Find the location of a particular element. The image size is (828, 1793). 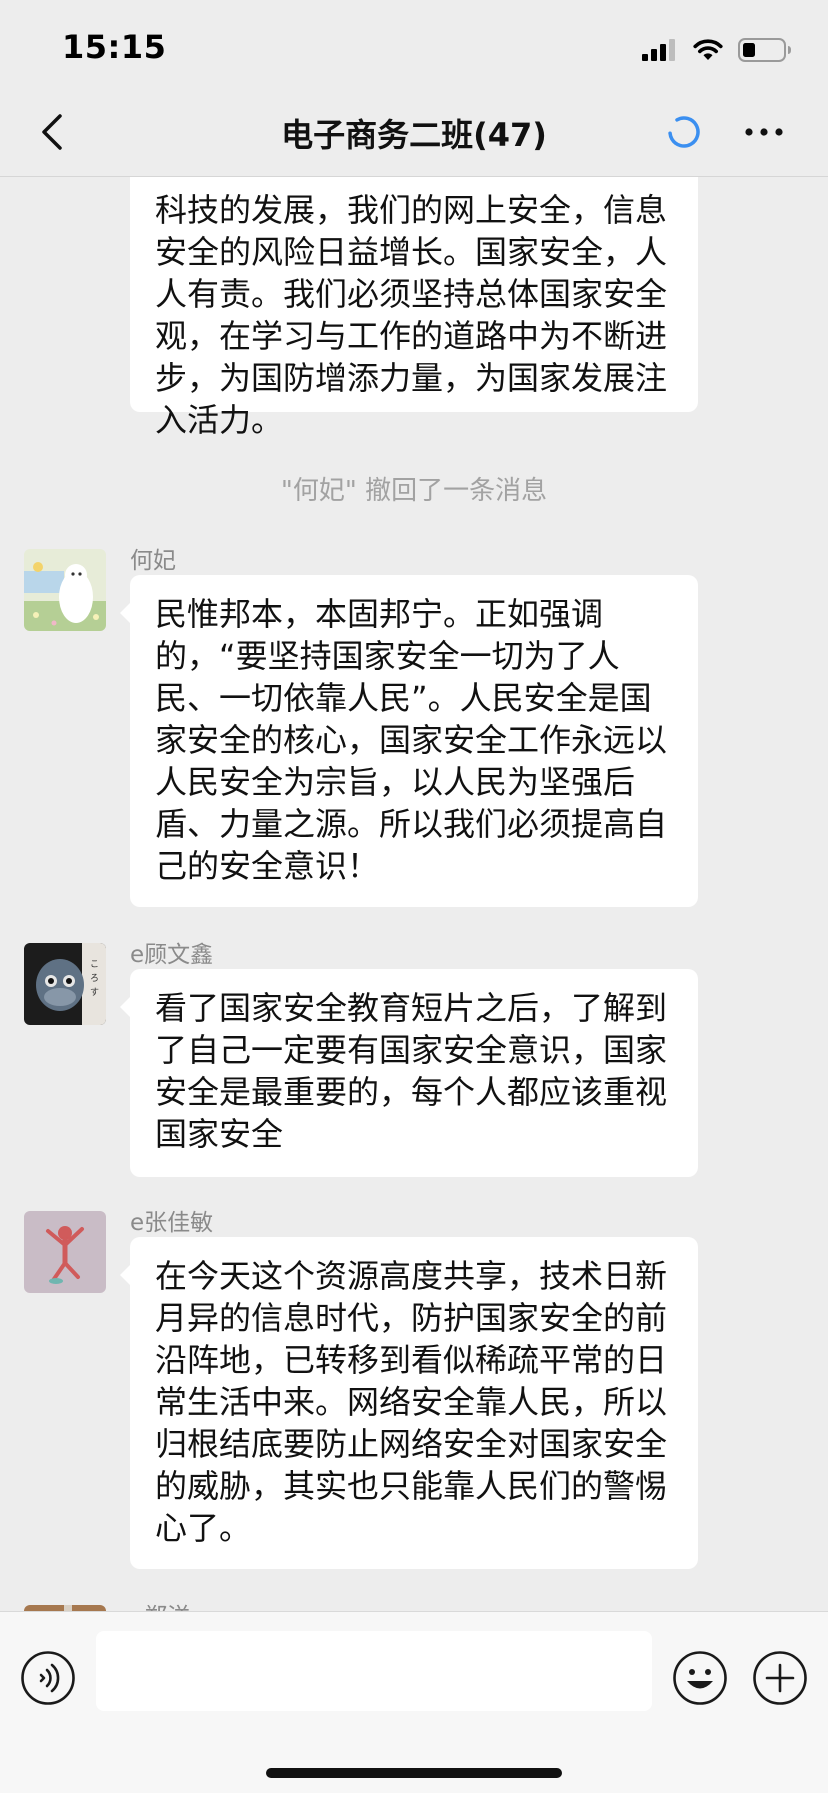

status-time: 15:15 is located at coordinates (114, 47).